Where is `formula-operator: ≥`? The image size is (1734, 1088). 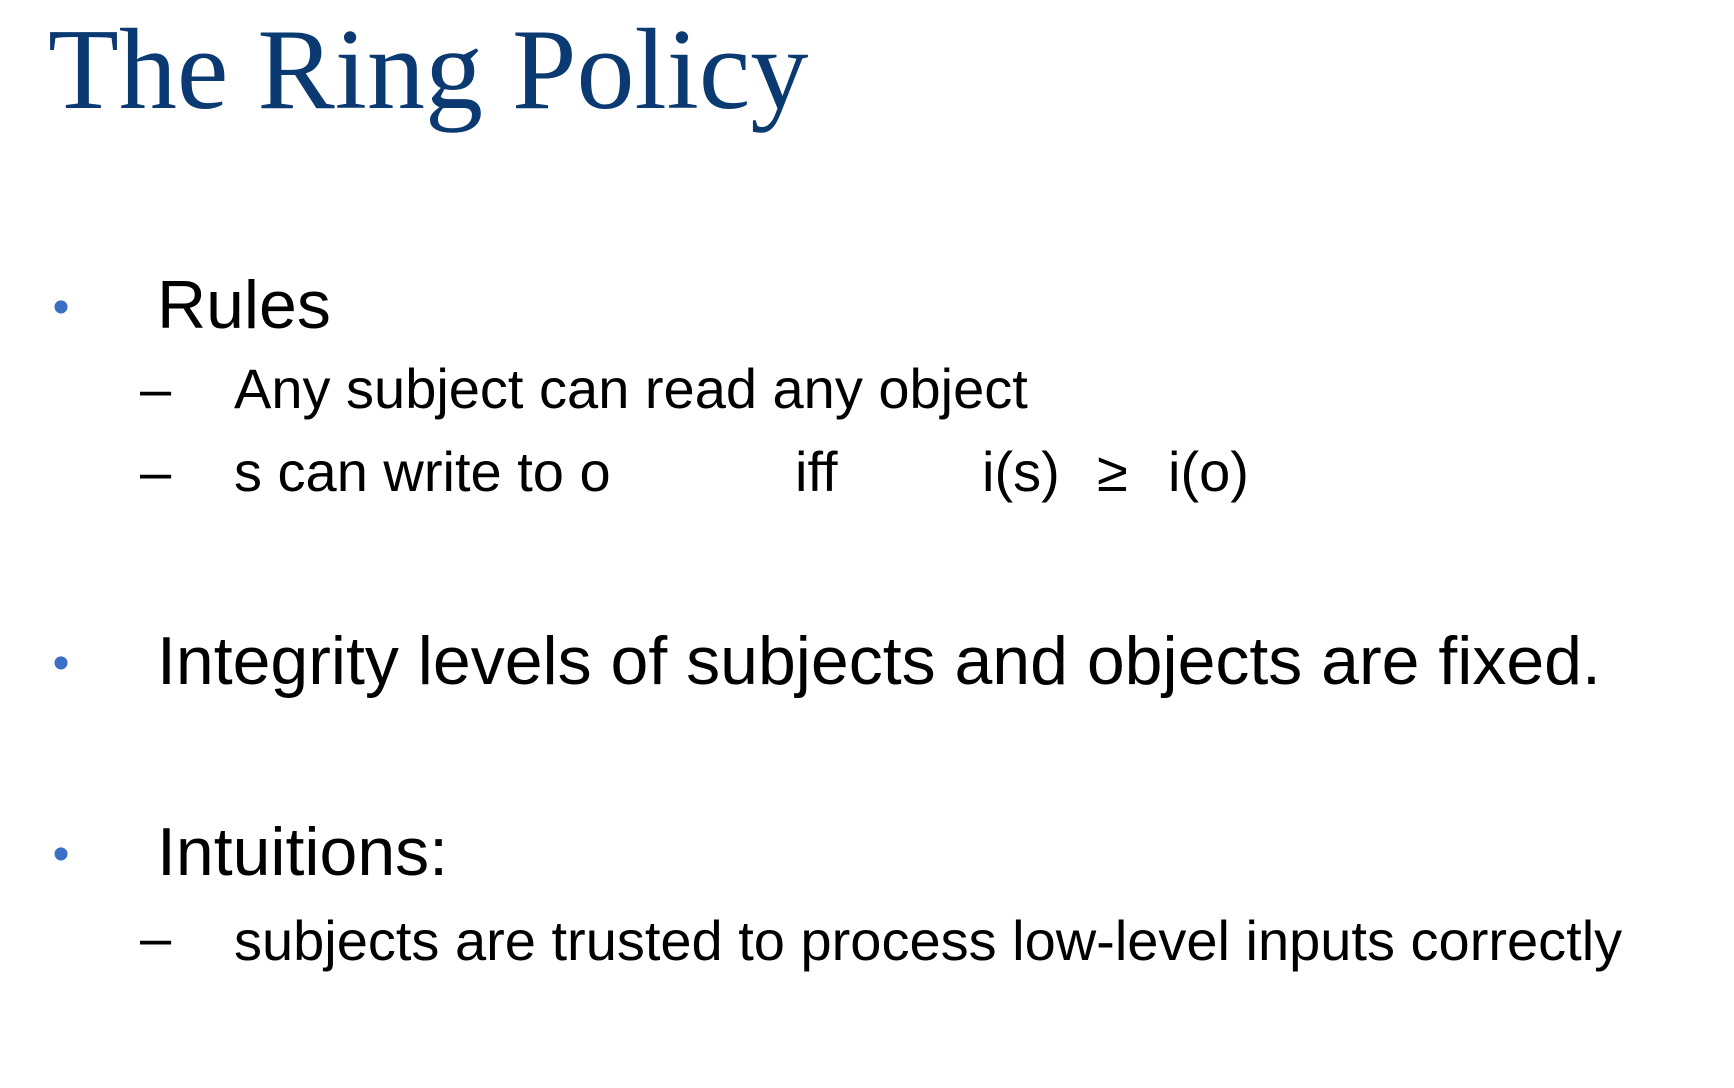
formula-operator: ≥ is located at coordinates (1112, 471).